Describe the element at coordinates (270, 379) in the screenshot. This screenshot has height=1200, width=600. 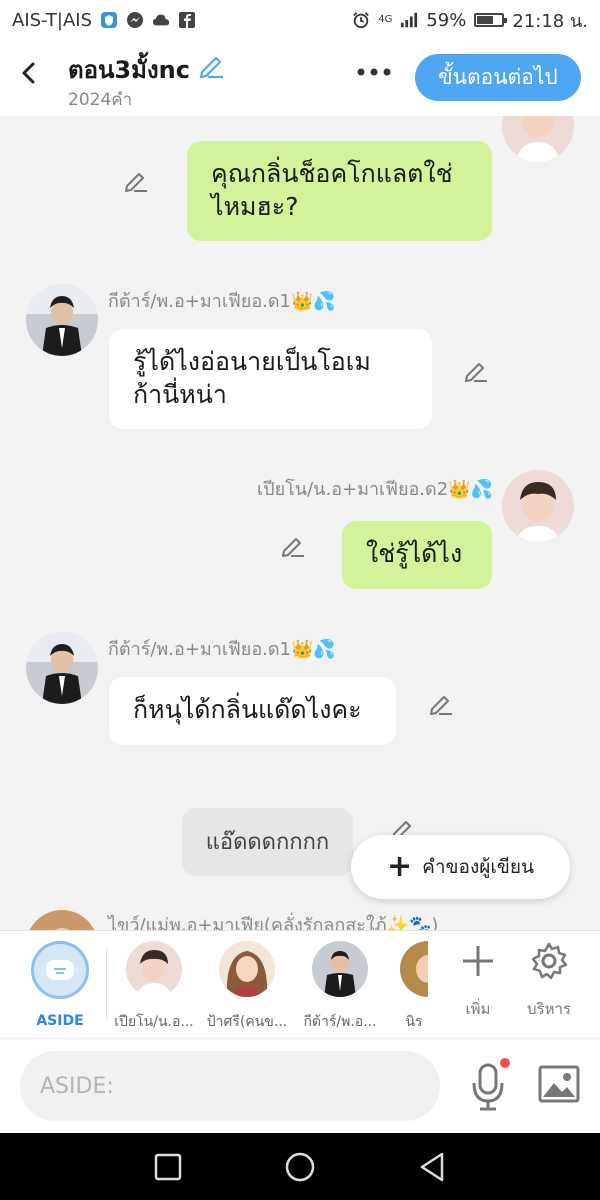
I see `message-bubble: รู้ได้ไงอ่อนายเป็นโอเมก้านี่หน่า` at that location.